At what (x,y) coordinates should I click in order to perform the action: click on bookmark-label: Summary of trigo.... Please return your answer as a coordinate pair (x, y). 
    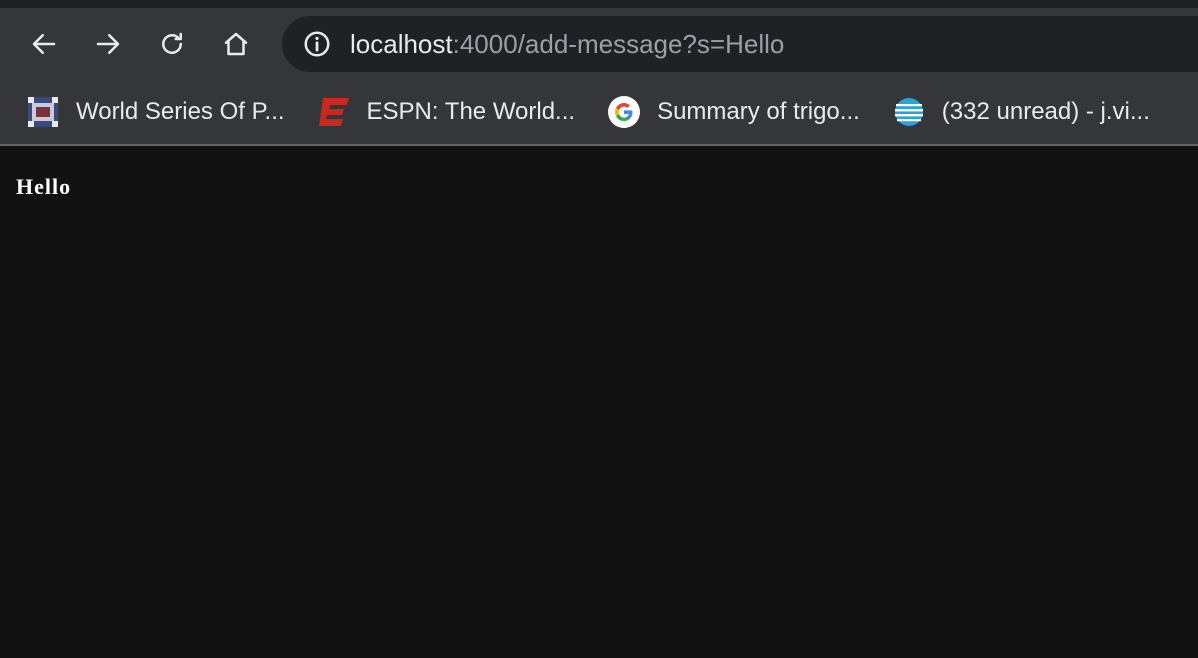
    Looking at the image, I should click on (758, 111).